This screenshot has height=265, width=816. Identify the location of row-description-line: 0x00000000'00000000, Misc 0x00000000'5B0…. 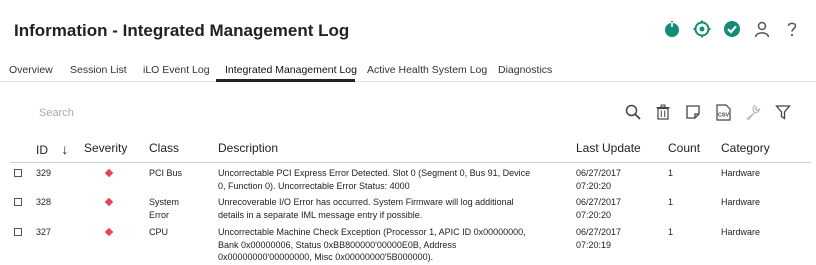
(326, 257).